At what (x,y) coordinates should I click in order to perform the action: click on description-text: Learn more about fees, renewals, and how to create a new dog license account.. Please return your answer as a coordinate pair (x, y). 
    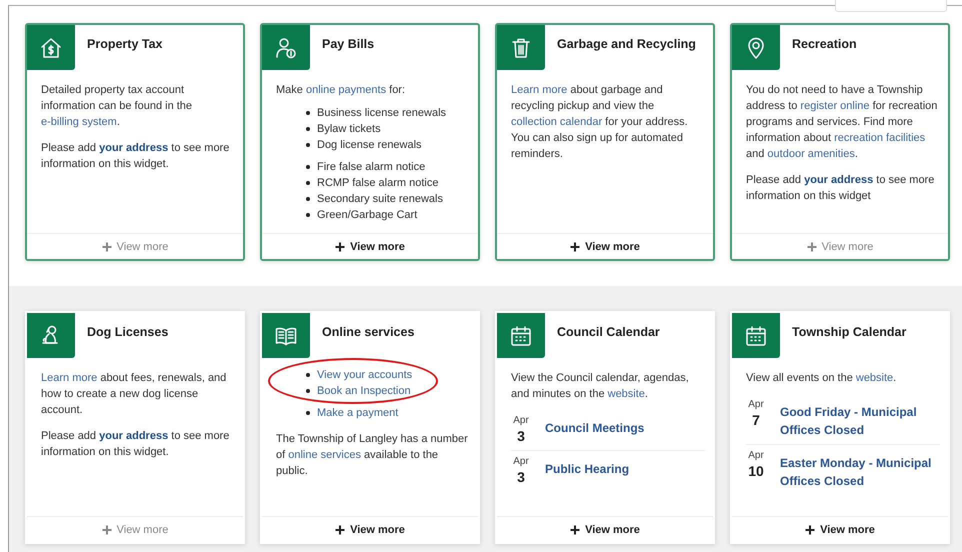
    Looking at the image, I should click on (134, 394).